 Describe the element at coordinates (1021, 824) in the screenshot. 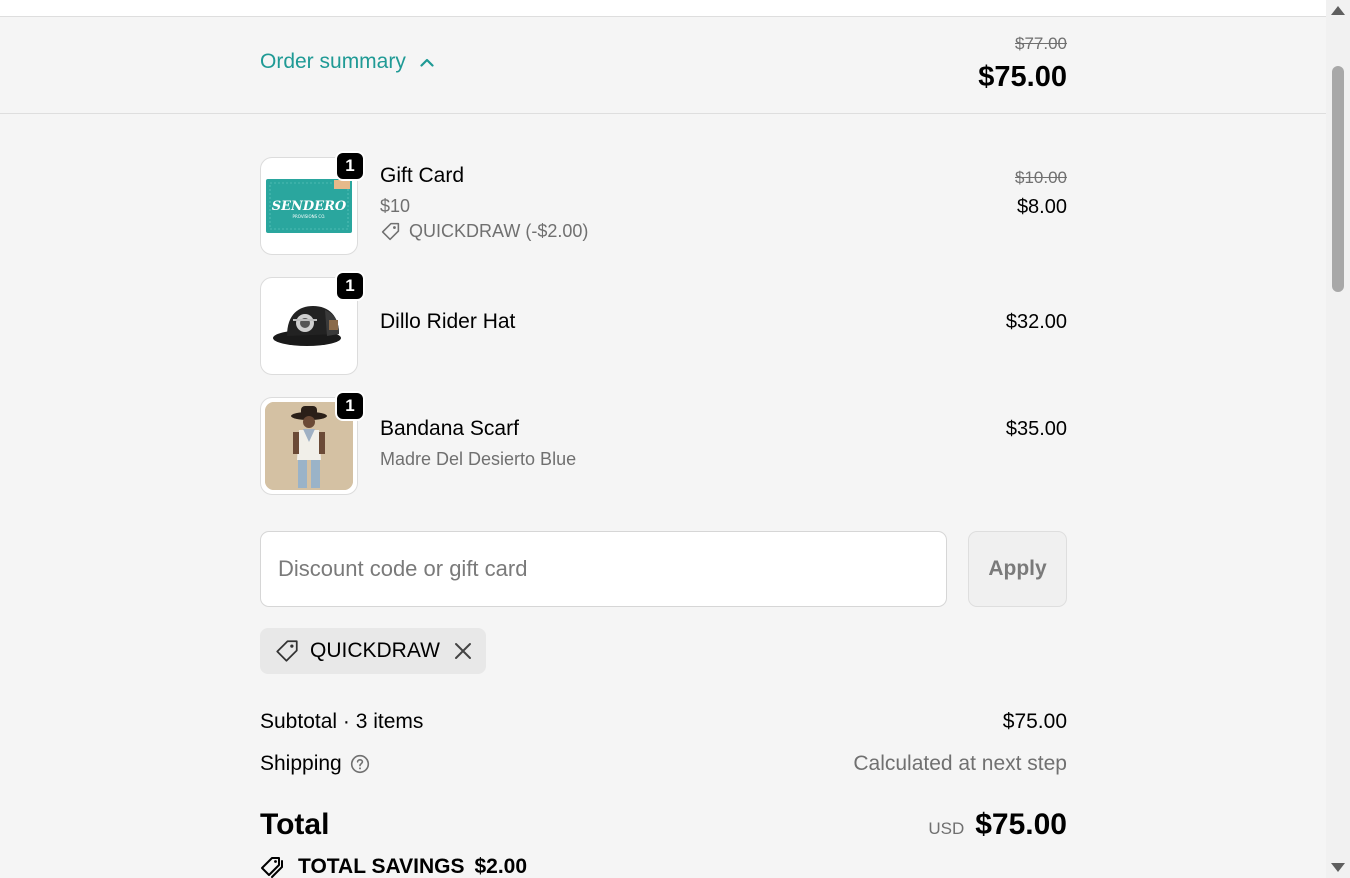

I see `total-value: $75.00` at that location.